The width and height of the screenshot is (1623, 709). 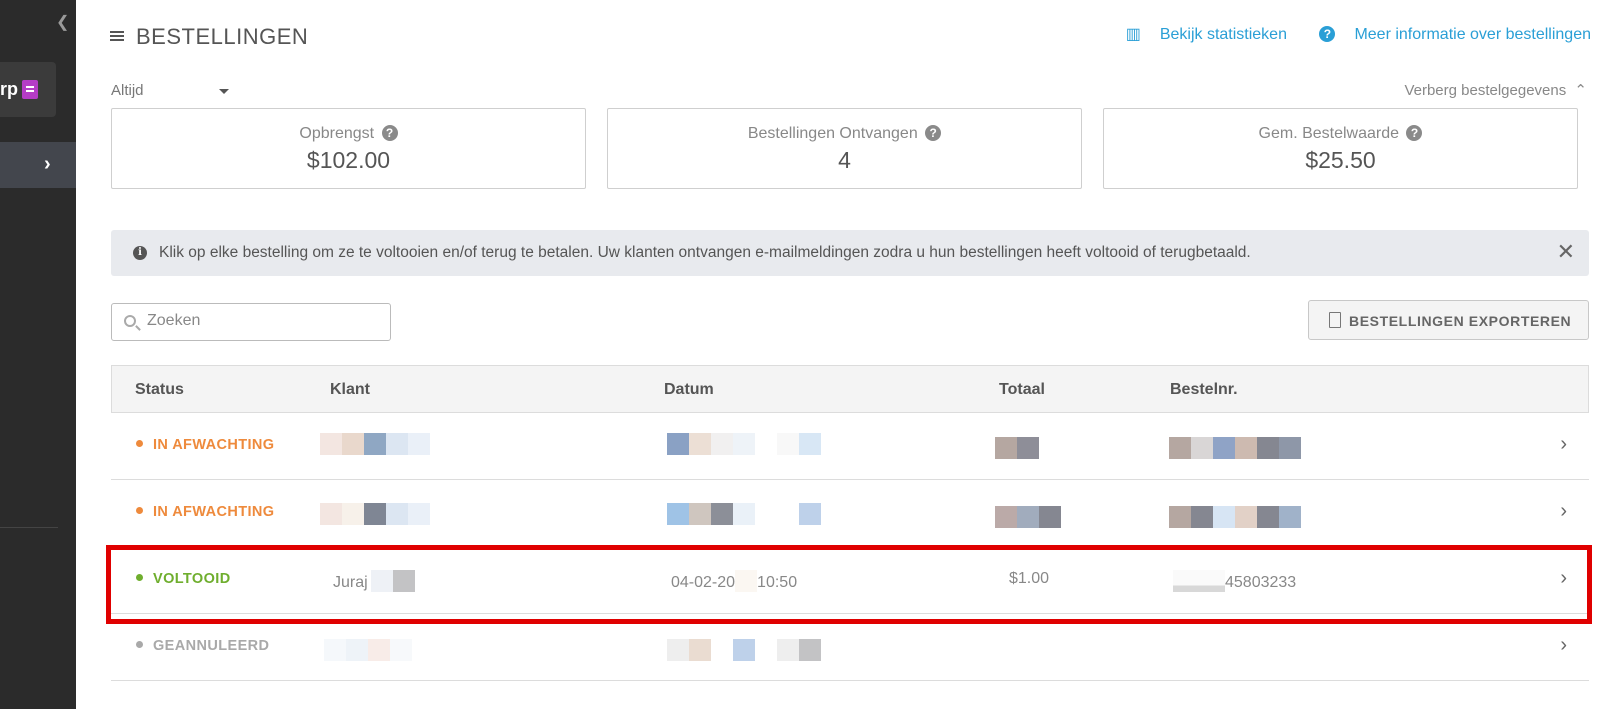 I want to click on bar-chart-icon: ▥, so click(x=1133, y=34).